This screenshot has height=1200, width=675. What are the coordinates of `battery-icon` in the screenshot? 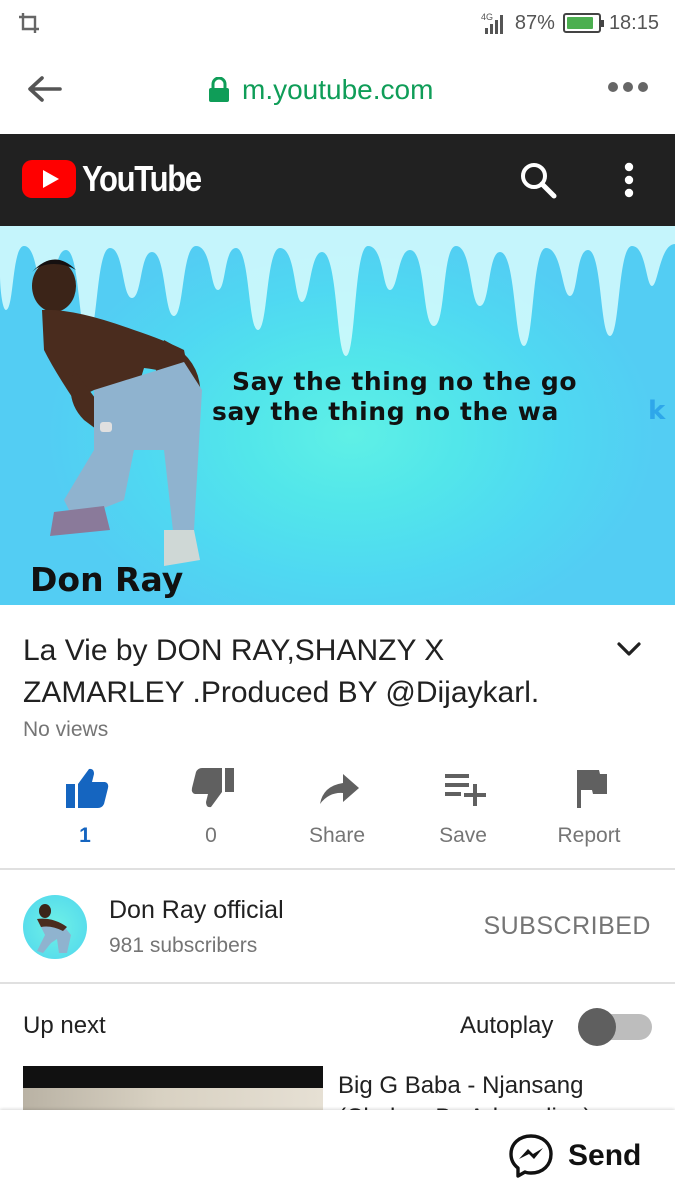 It's located at (583, 23).